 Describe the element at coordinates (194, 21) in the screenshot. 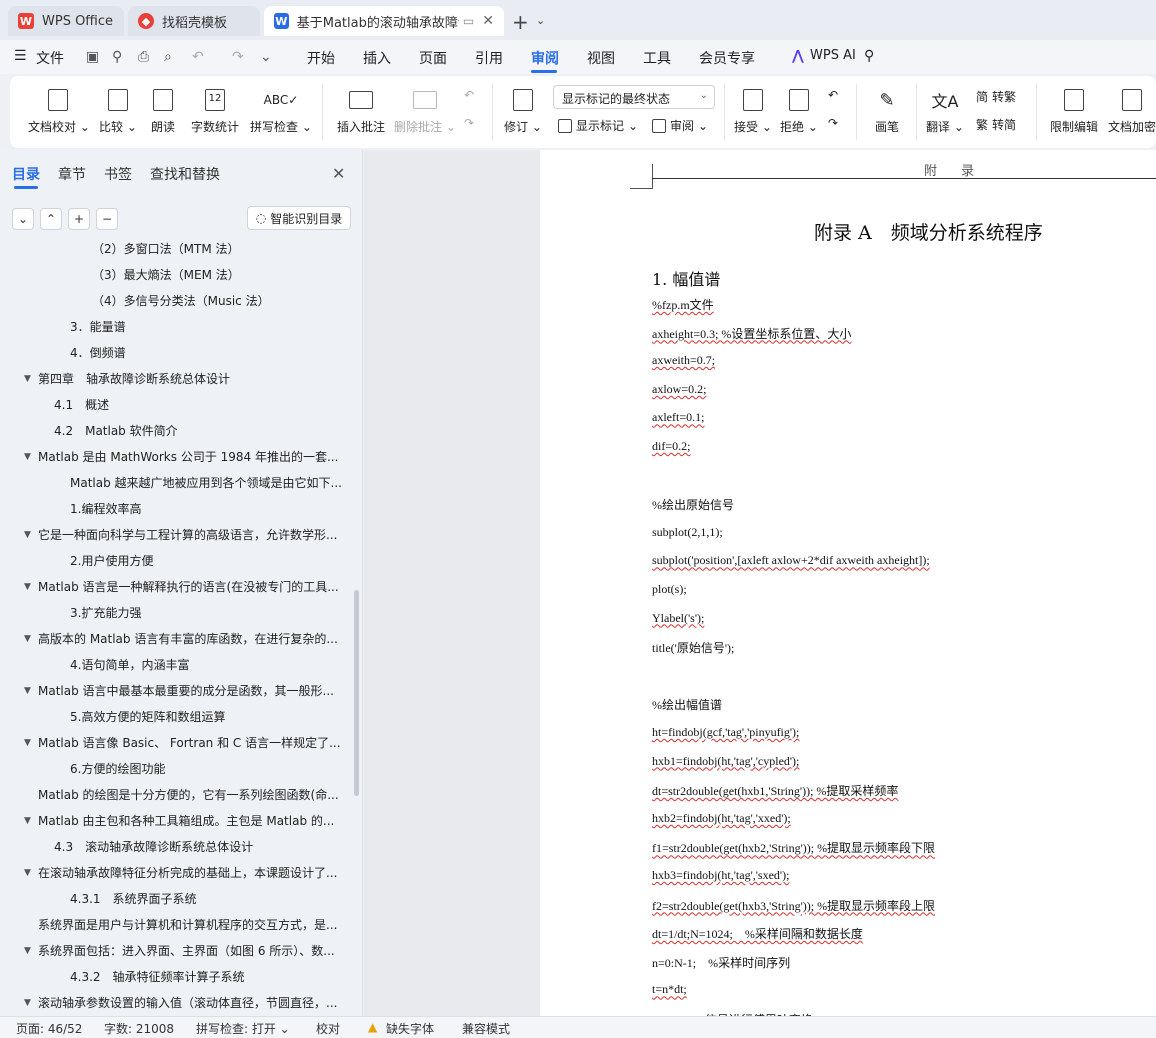

I see `tab-template: ◆ 找稻壳模板` at that location.